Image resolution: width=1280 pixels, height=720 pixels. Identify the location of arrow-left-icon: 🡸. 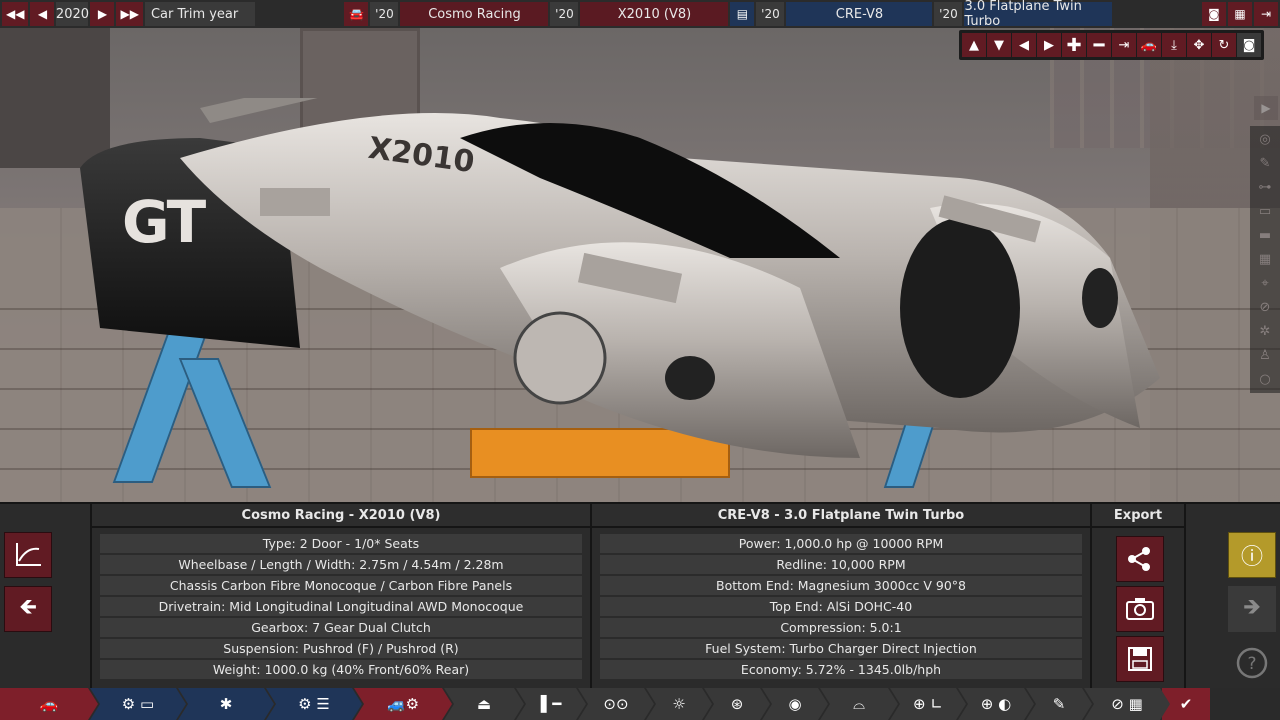
(28, 607).